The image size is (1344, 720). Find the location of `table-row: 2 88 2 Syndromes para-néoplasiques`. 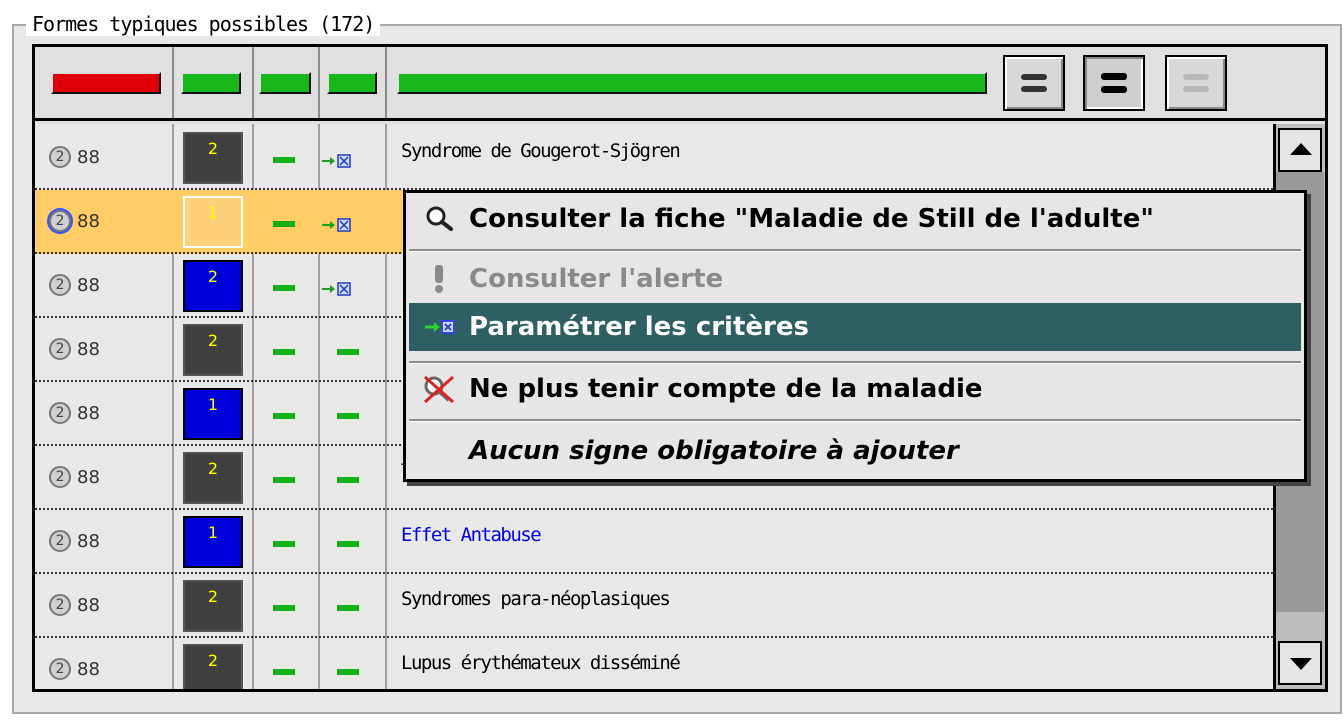

table-row: 2 88 2 Syndromes para-néoplasiques is located at coordinates (654, 606).